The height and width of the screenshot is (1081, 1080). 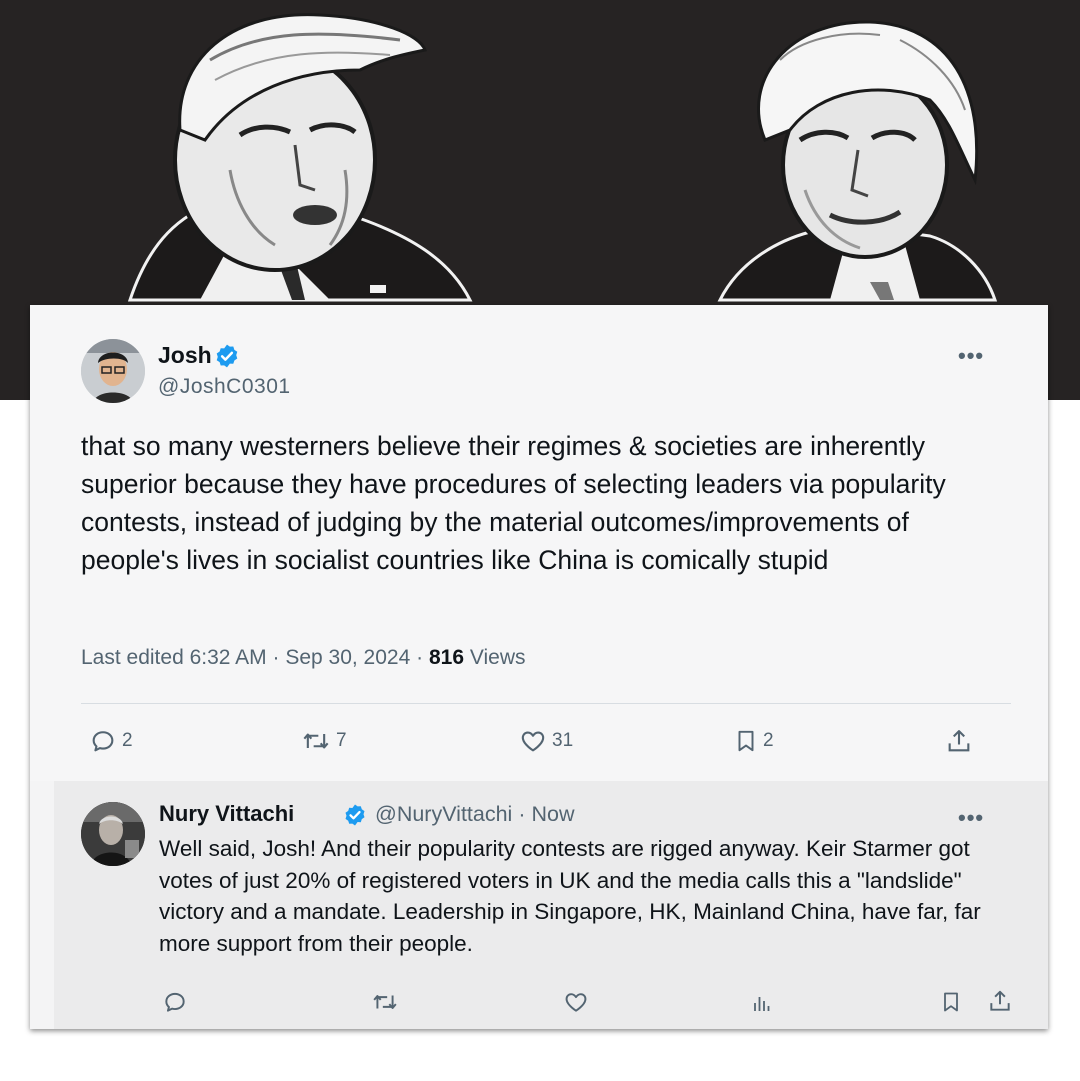 I want to click on bookmark-count: 2, so click(x=768, y=740).